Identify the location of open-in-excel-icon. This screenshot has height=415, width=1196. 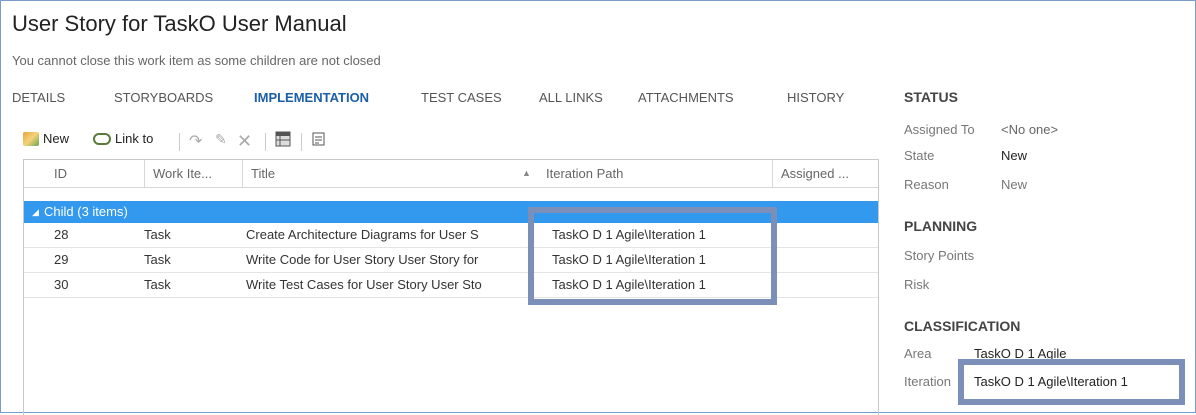
(283, 139).